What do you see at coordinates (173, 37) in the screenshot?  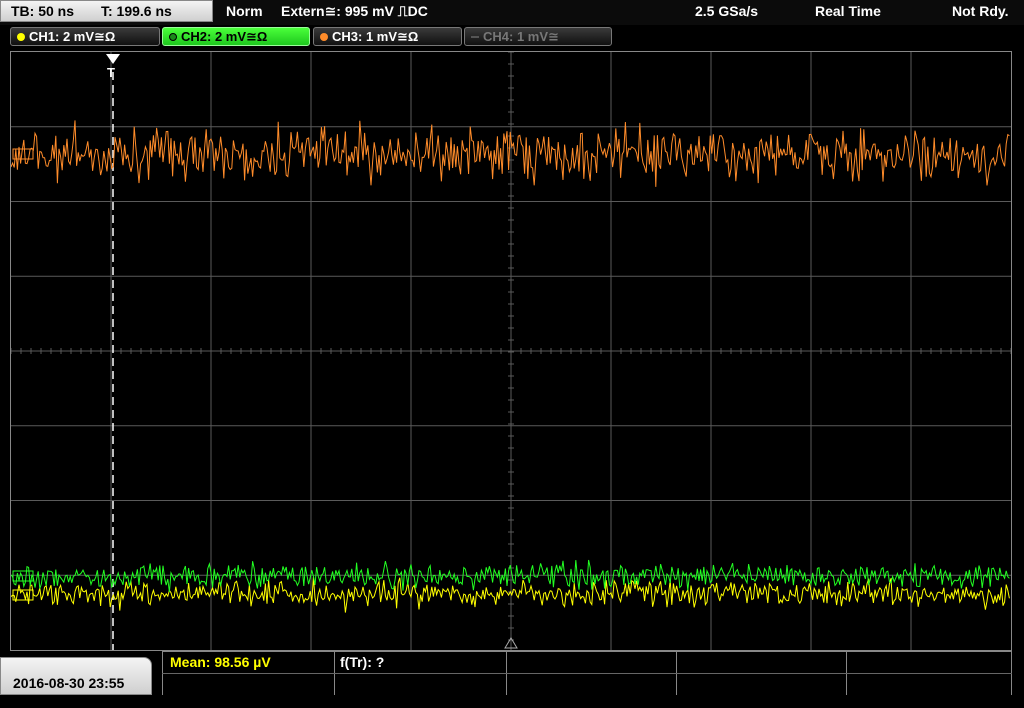 I see `channel-2-dot-icon` at bounding box center [173, 37].